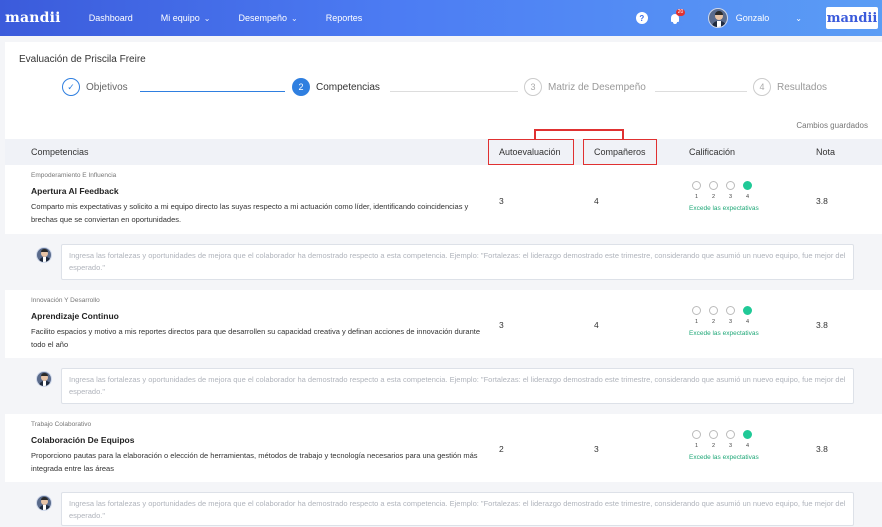 The width and height of the screenshot is (882, 527). What do you see at coordinates (344, 18) in the screenshot?
I see `nav-item-reportes: Reportes` at bounding box center [344, 18].